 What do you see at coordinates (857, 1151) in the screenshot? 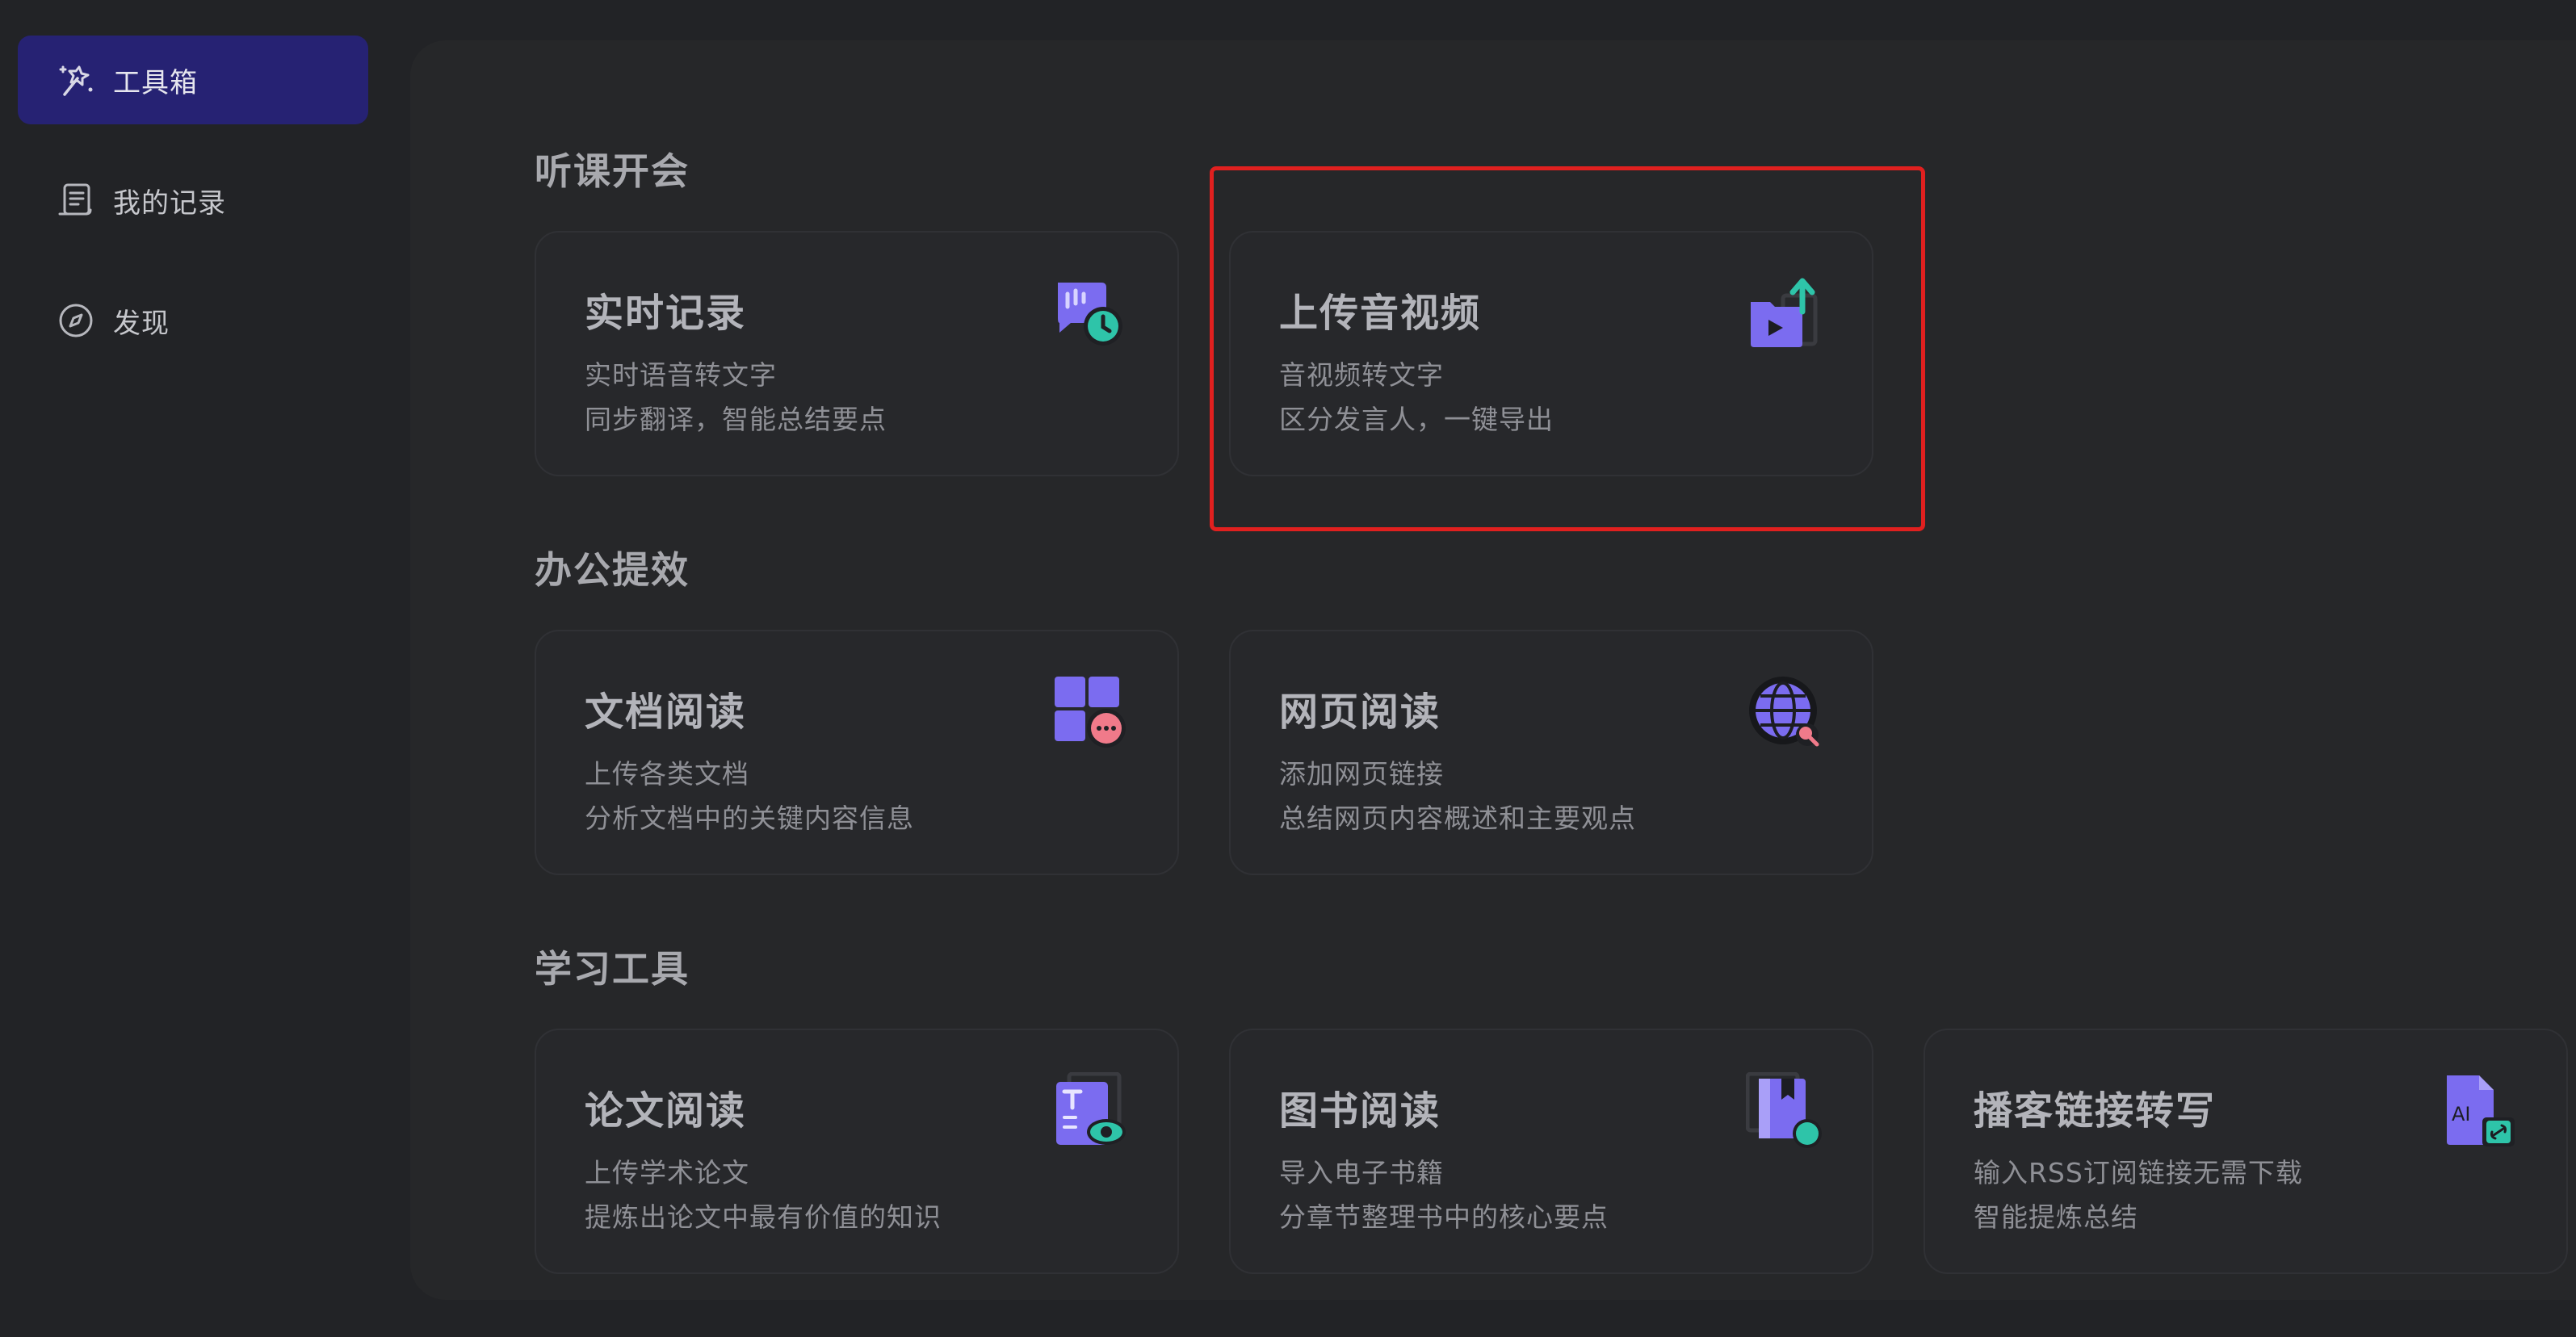
I see `tool-card-paper-reading: 论文阅读 上传学术论文 提炼出论文中最有价值的知识` at bounding box center [857, 1151].